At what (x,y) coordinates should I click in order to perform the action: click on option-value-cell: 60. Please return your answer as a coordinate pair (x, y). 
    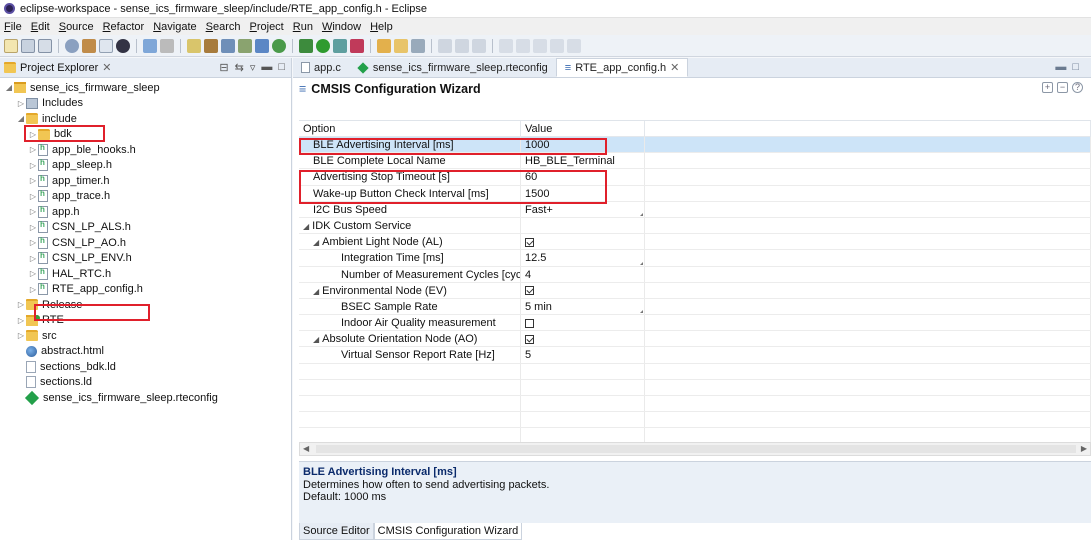
    Looking at the image, I should click on (583, 177).